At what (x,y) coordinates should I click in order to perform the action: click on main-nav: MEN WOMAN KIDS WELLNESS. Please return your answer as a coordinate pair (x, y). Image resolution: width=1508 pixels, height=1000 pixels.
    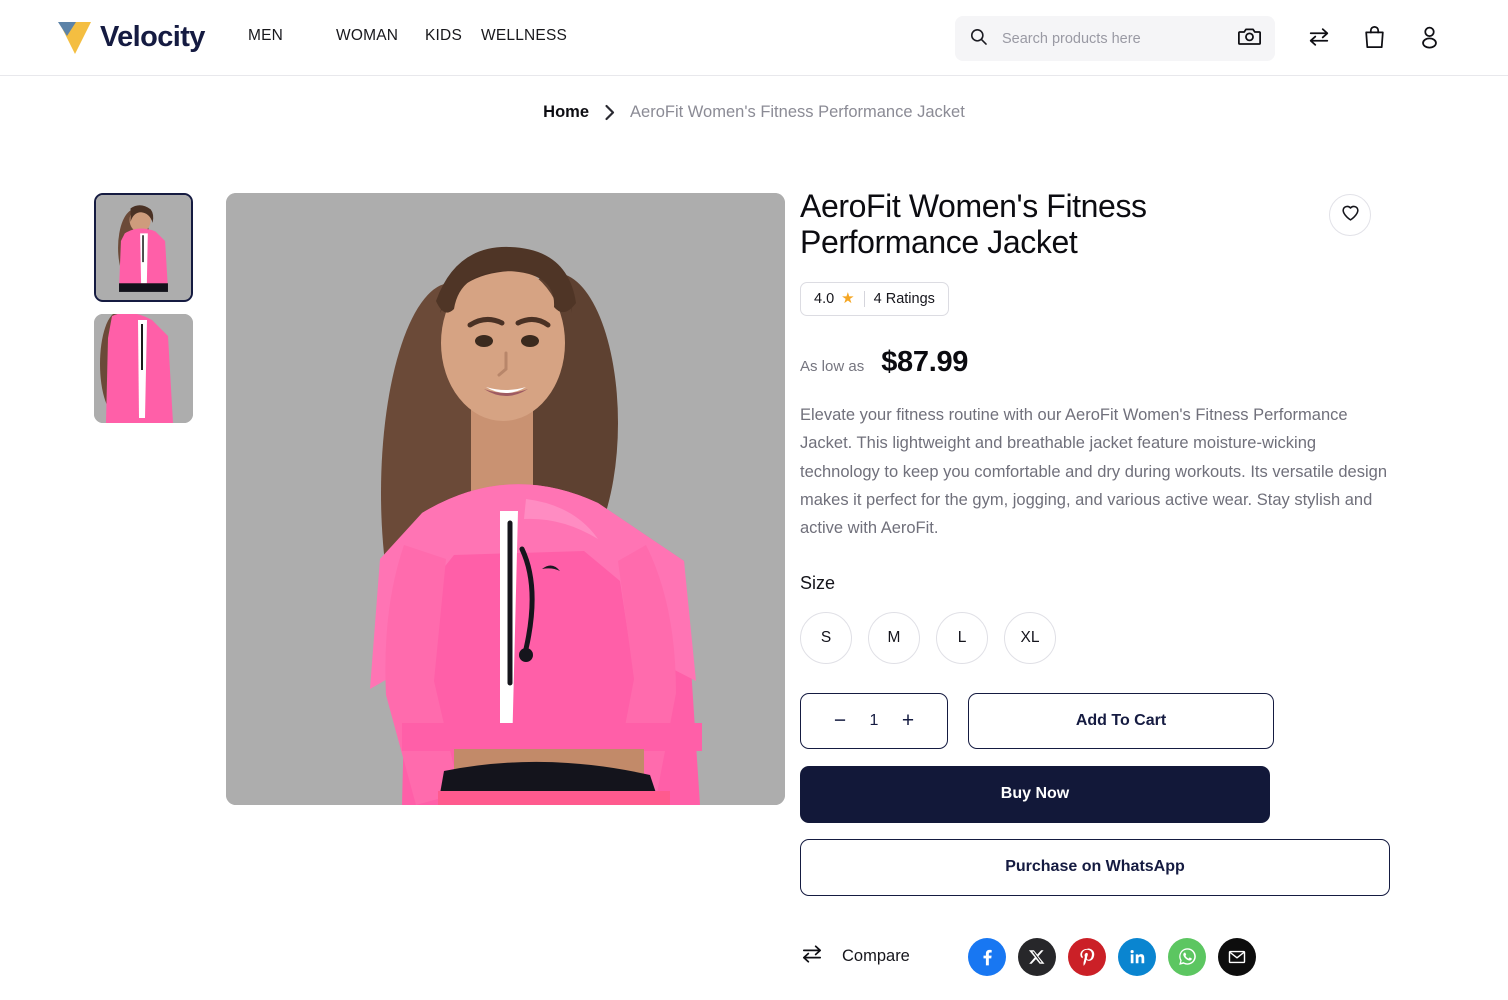
    Looking at the image, I should click on (407, 36).